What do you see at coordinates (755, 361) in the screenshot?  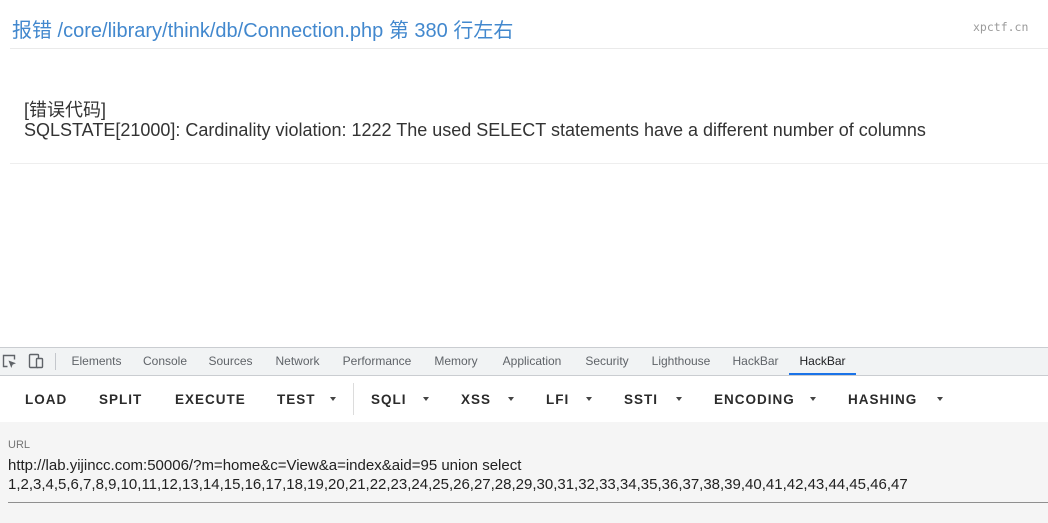 I see `tab-hackbar: HackBar` at bounding box center [755, 361].